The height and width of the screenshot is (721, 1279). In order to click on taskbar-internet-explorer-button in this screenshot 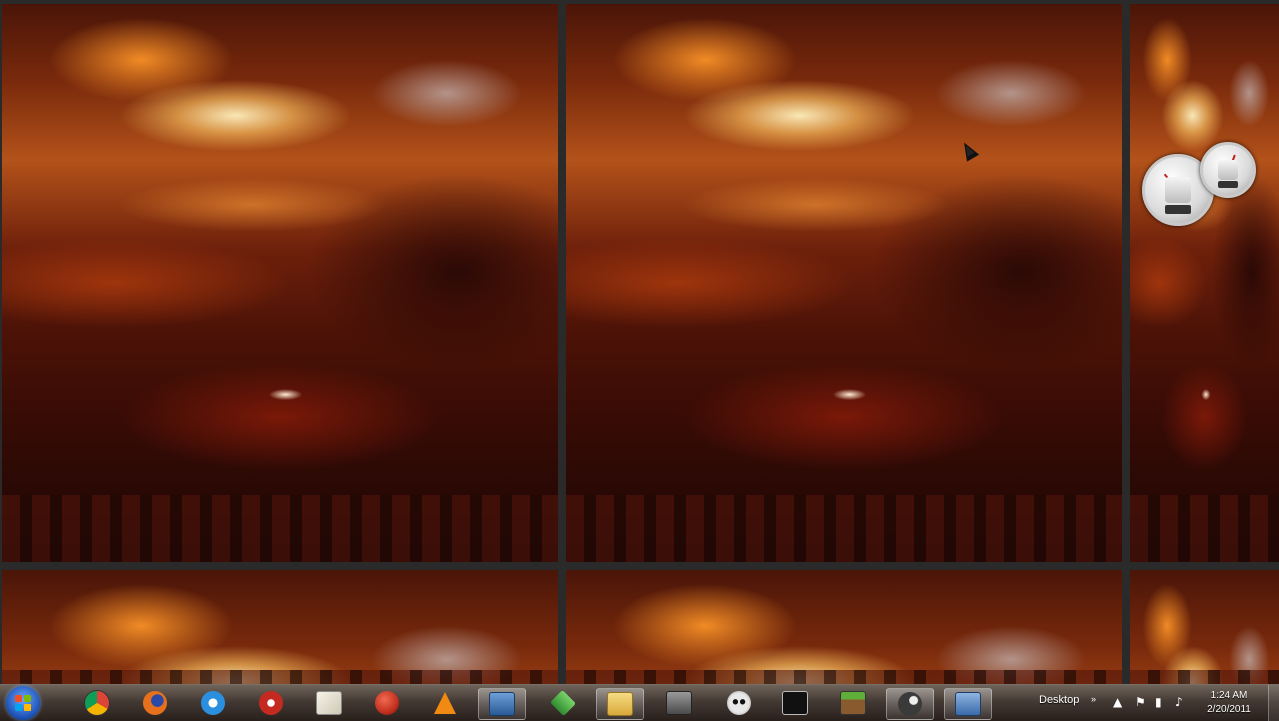, I will do `click(213, 703)`.